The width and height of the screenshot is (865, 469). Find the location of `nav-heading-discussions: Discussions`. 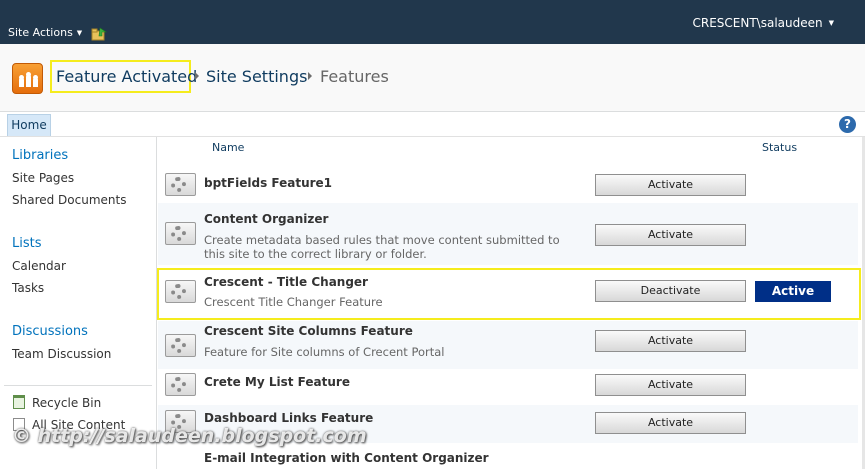

nav-heading-discussions: Discussions is located at coordinates (50, 331).